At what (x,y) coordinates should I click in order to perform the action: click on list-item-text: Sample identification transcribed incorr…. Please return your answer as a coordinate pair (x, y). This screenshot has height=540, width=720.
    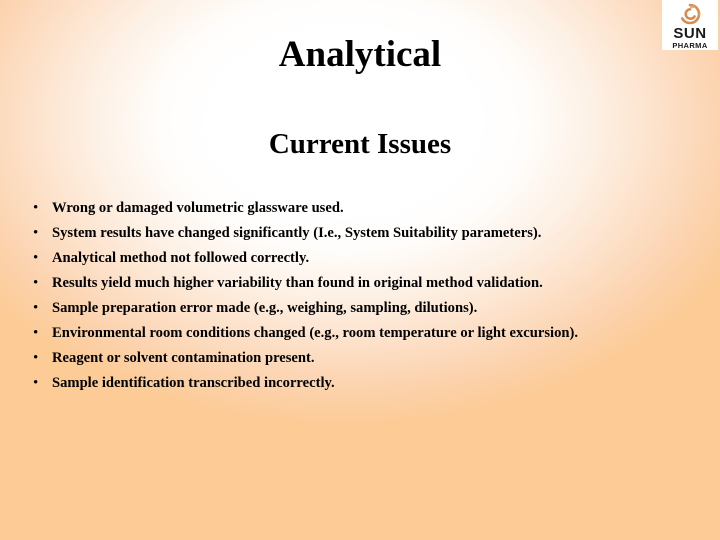
    Looking at the image, I should click on (193, 383).